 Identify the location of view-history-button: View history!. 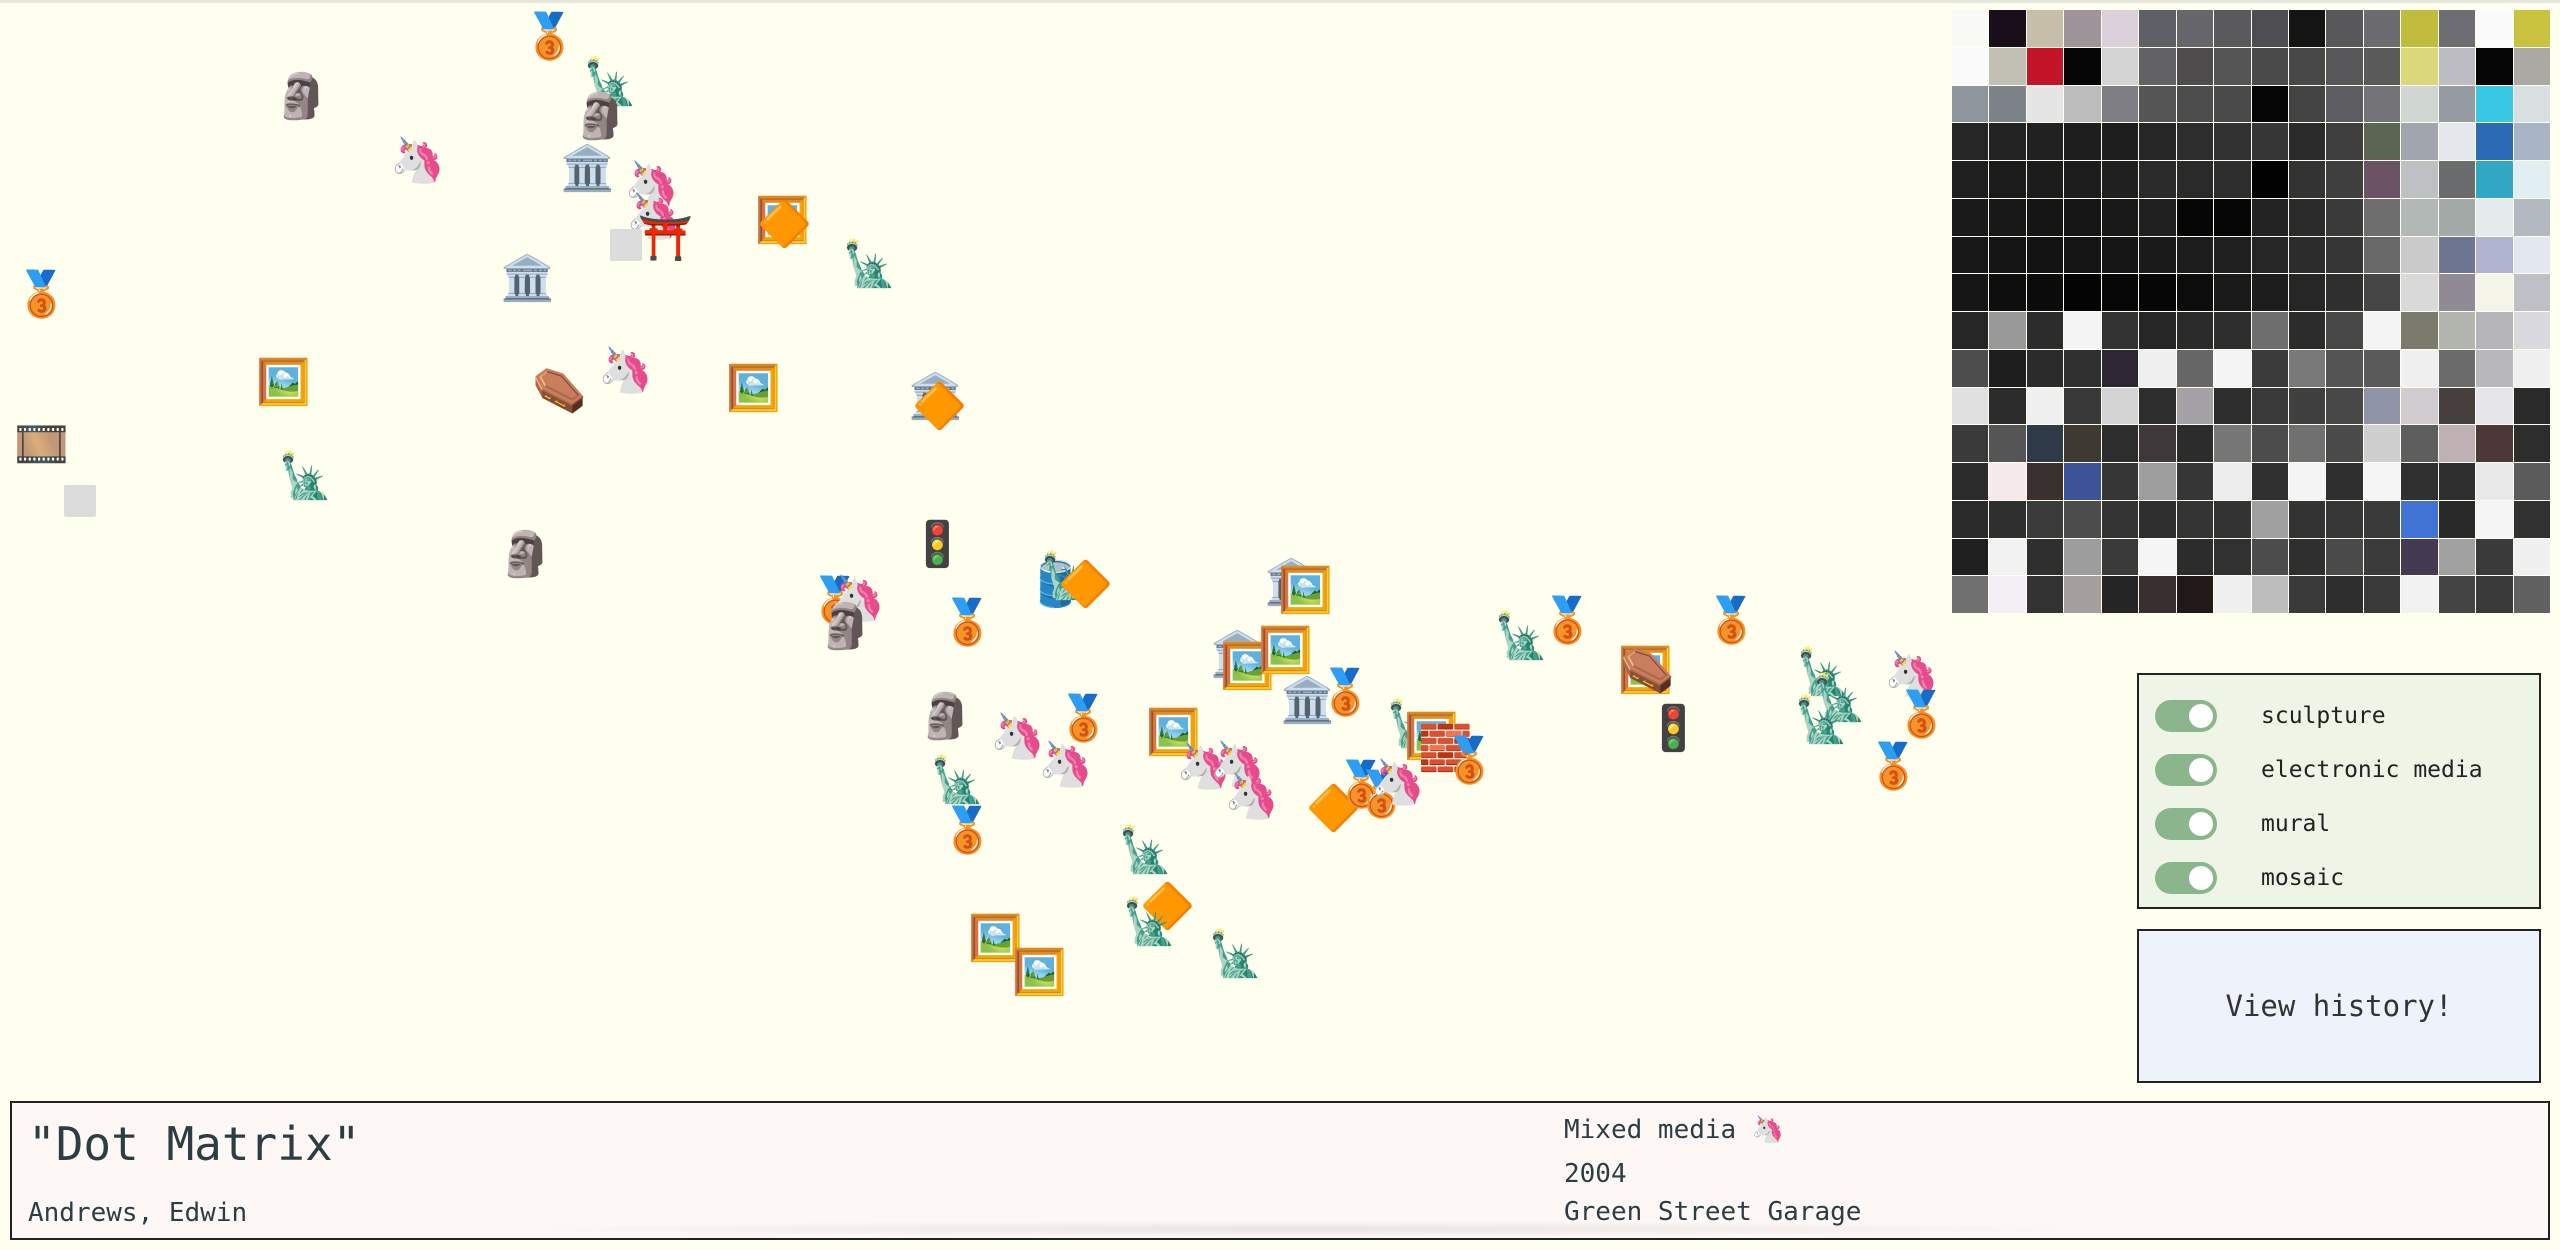
(2339, 1006).